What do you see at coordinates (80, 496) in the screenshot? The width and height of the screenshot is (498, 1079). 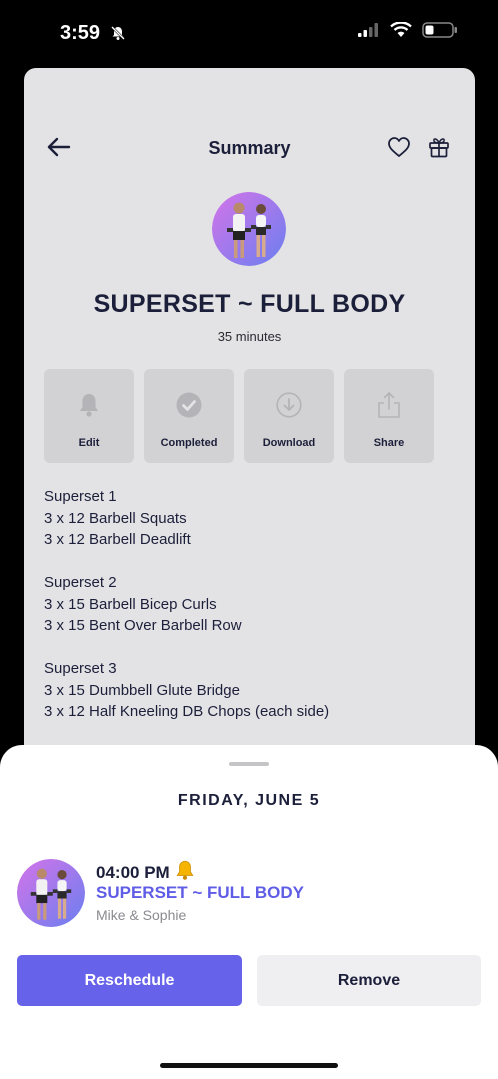 I see `superset-title: Superset 1` at bounding box center [80, 496].